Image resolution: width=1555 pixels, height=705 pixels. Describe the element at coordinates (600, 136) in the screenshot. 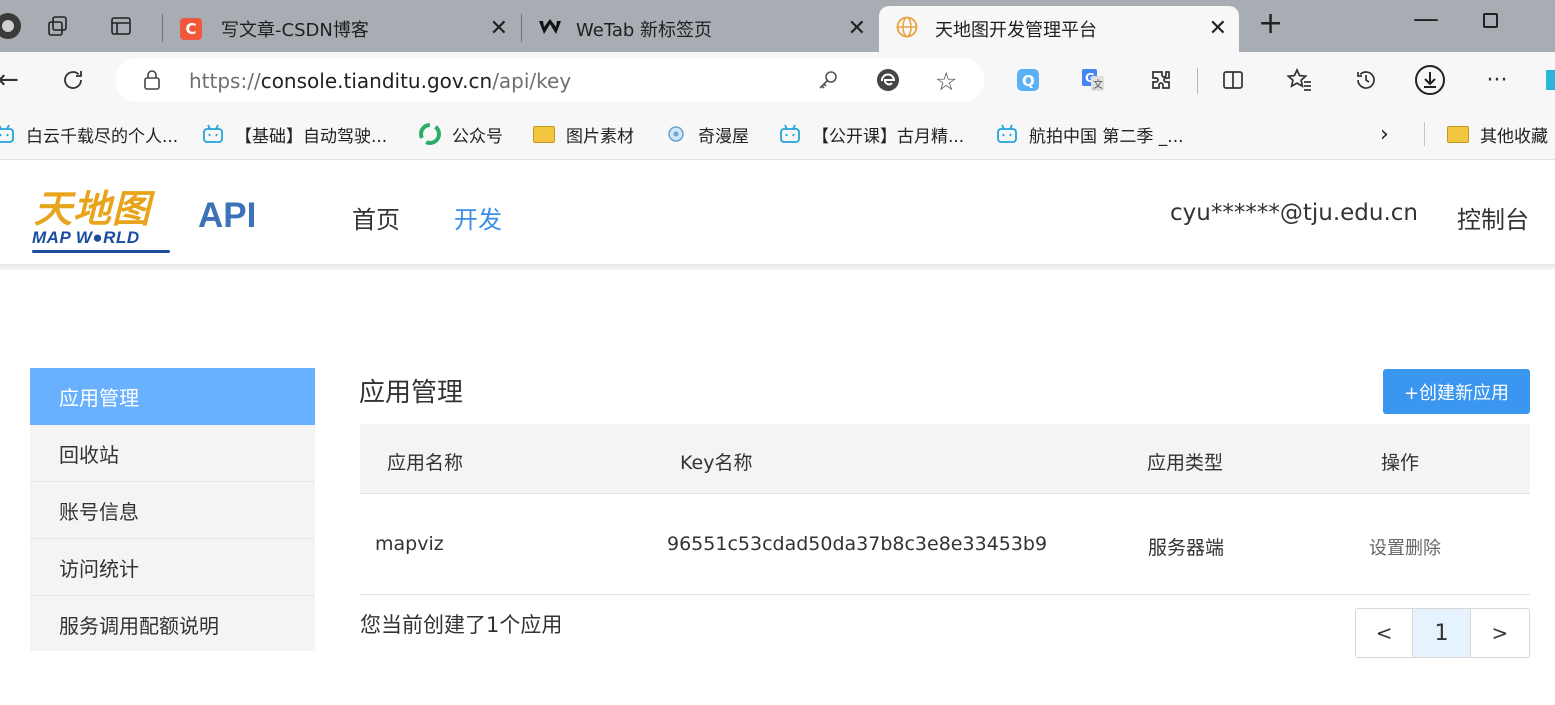

I see `bookmark-label: 图片素材` at that location.